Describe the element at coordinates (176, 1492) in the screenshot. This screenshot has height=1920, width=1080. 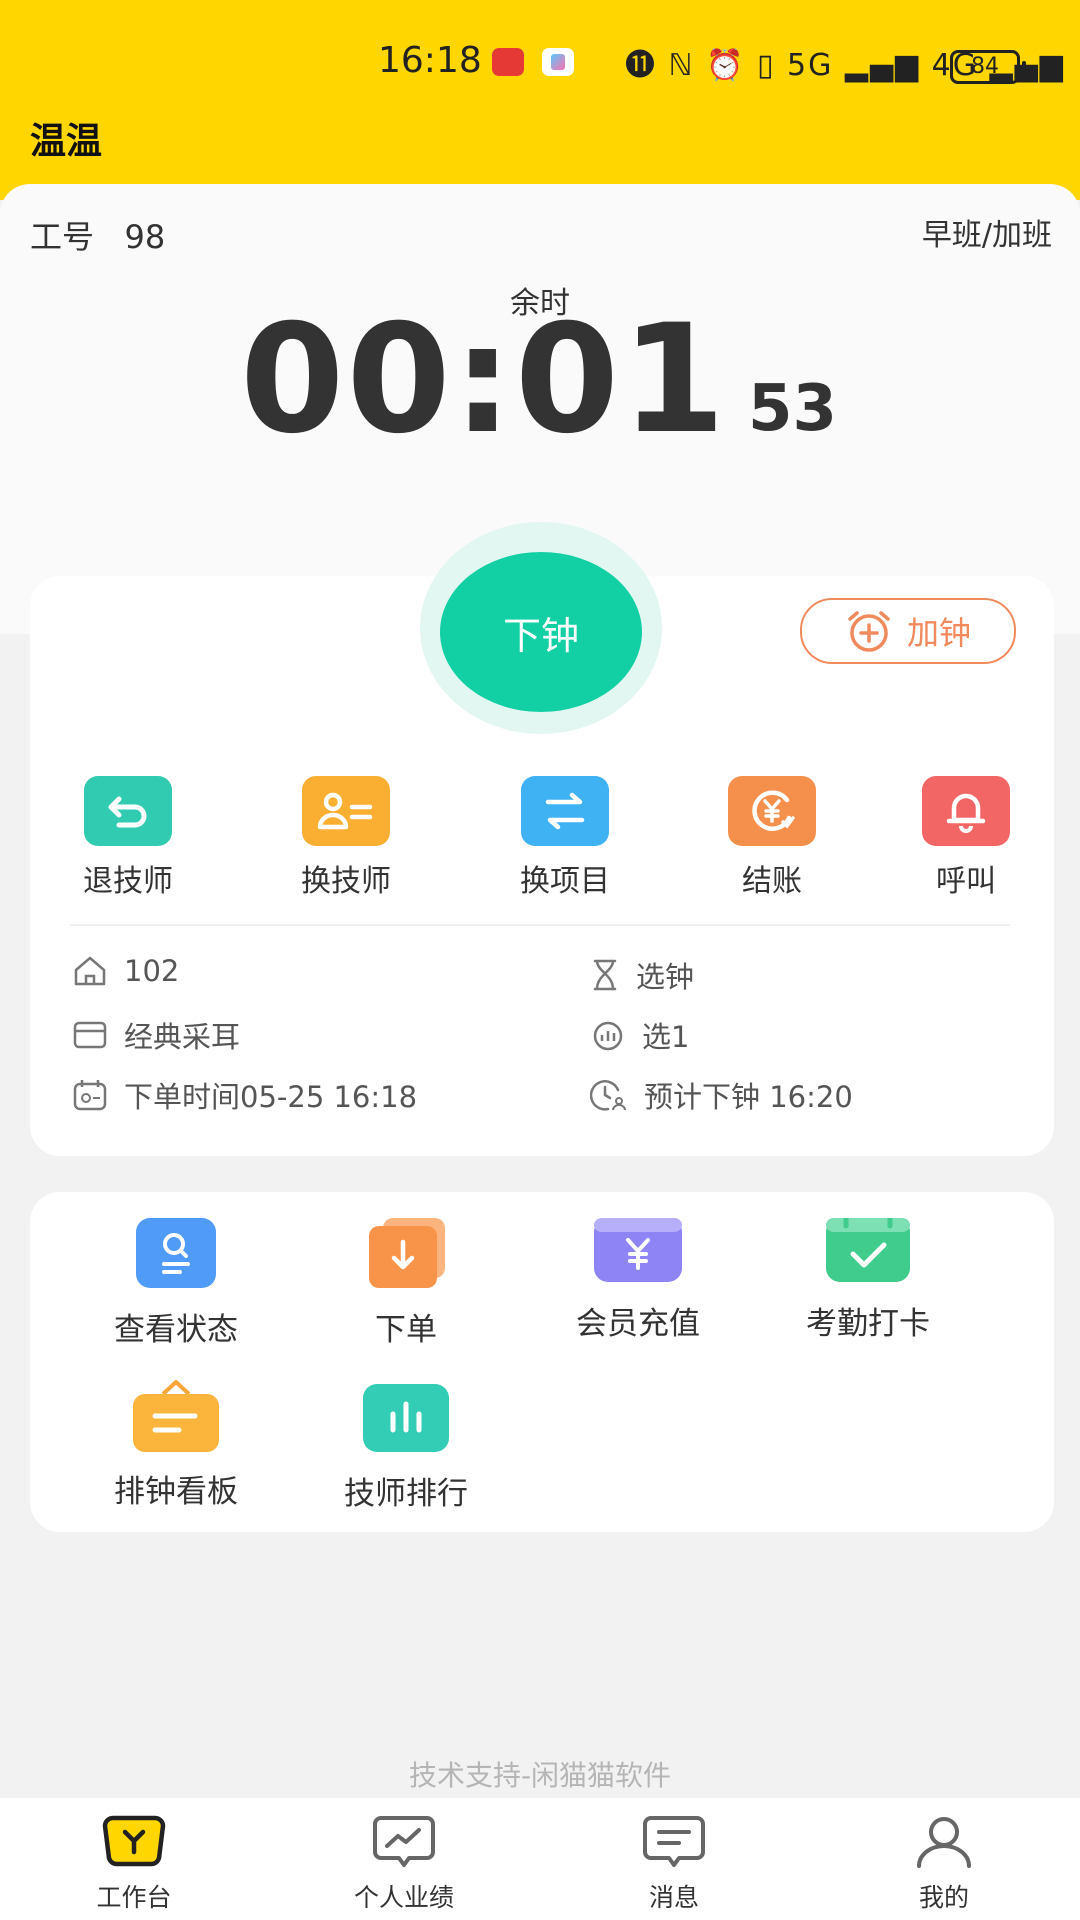
I see `menu-item-label: 排钟看板` at that location.